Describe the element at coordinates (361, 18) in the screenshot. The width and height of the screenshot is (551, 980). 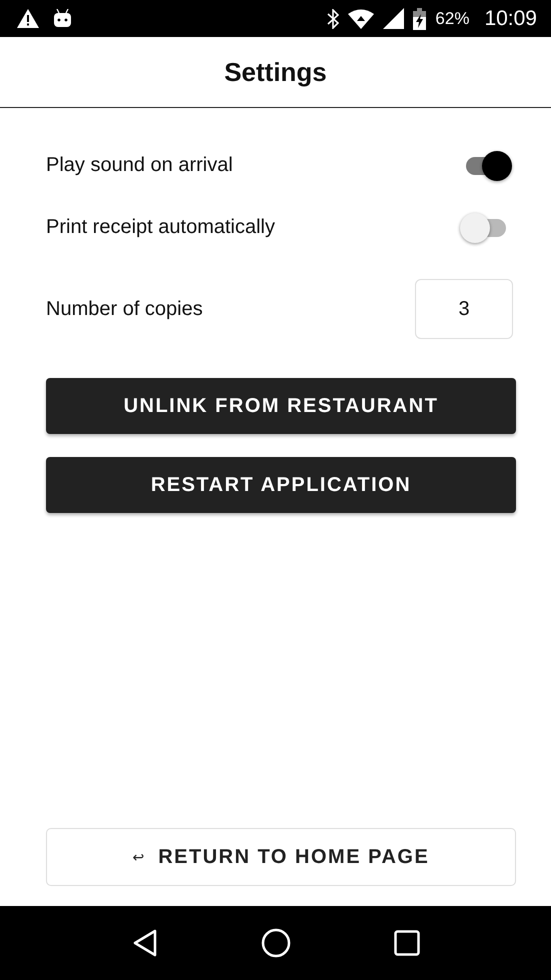
I see `wifi-icon` at that location.